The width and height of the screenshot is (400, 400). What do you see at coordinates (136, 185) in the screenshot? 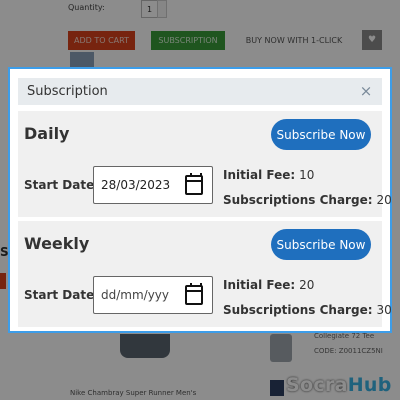
I see `start-date-value: 28/03/2023` at bounding box center [136, 185].